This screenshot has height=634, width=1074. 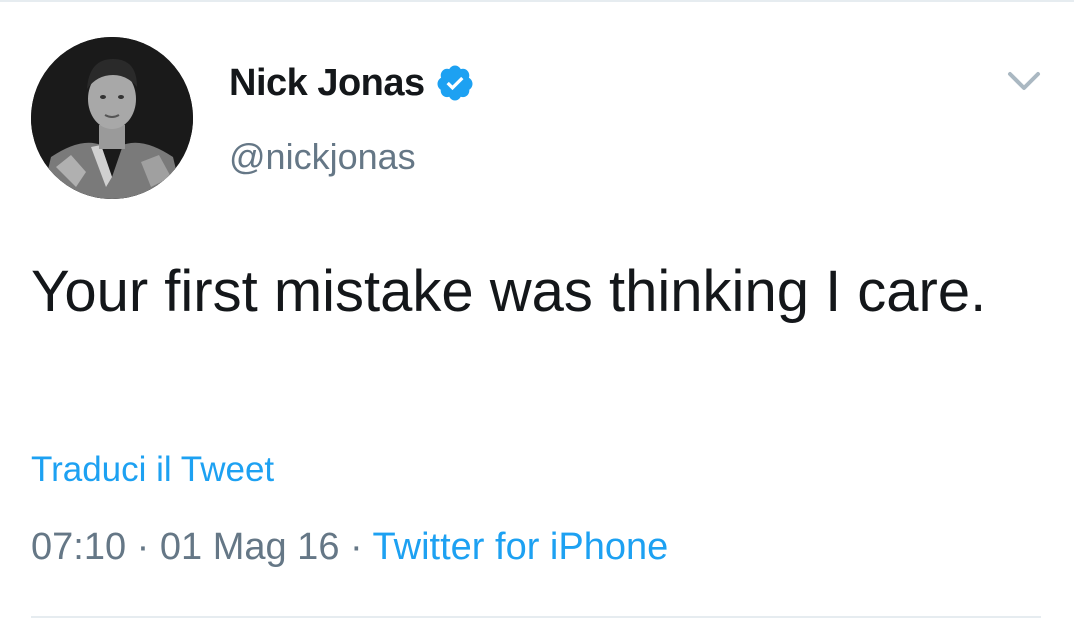 I want to click on bottom-divider, so click(x=536, y=617).